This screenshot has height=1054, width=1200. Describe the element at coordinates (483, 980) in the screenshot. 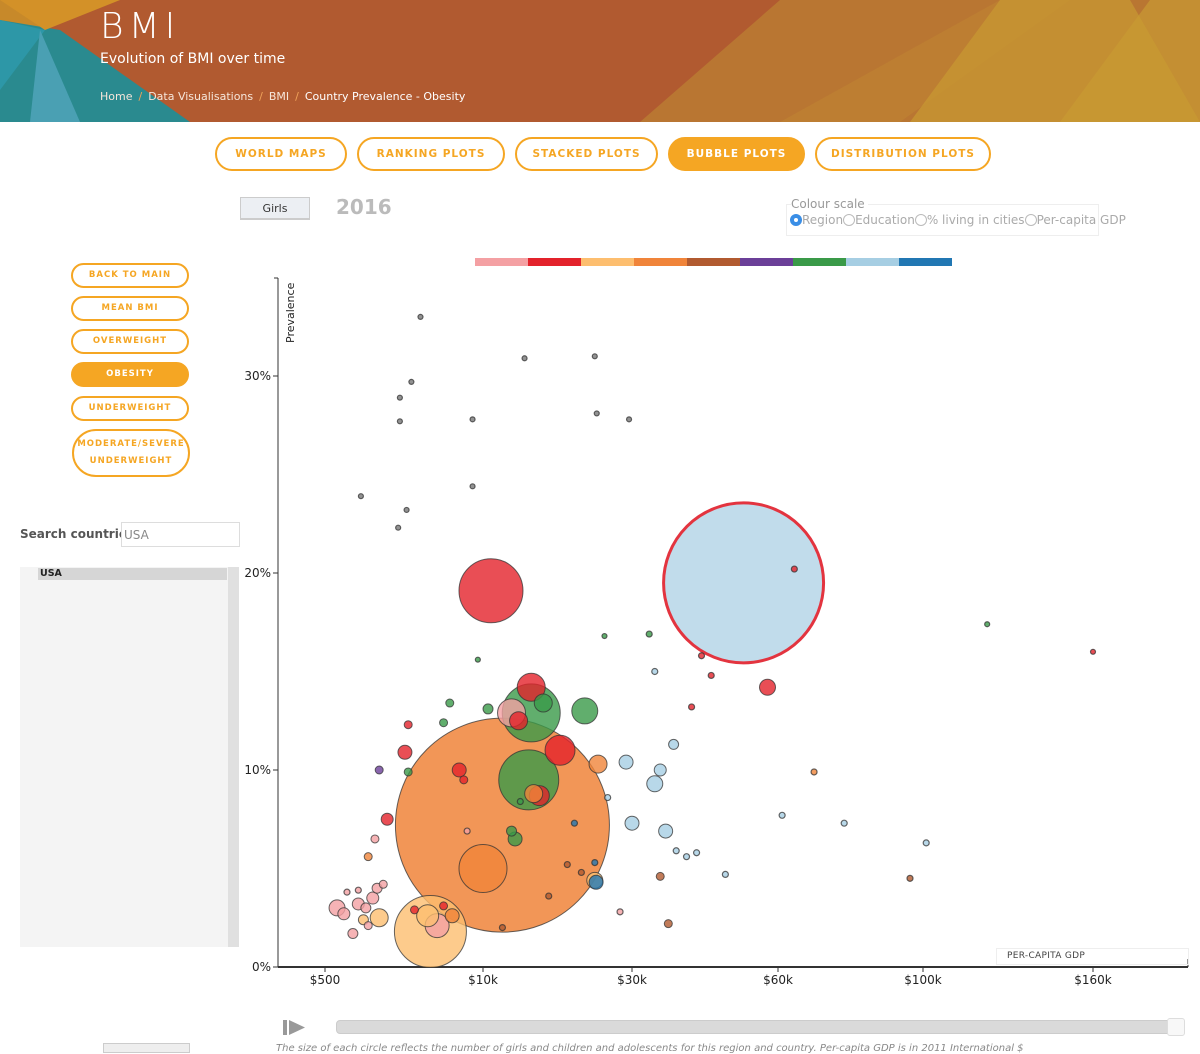

I see `x-tick-label: $10k` at that location.